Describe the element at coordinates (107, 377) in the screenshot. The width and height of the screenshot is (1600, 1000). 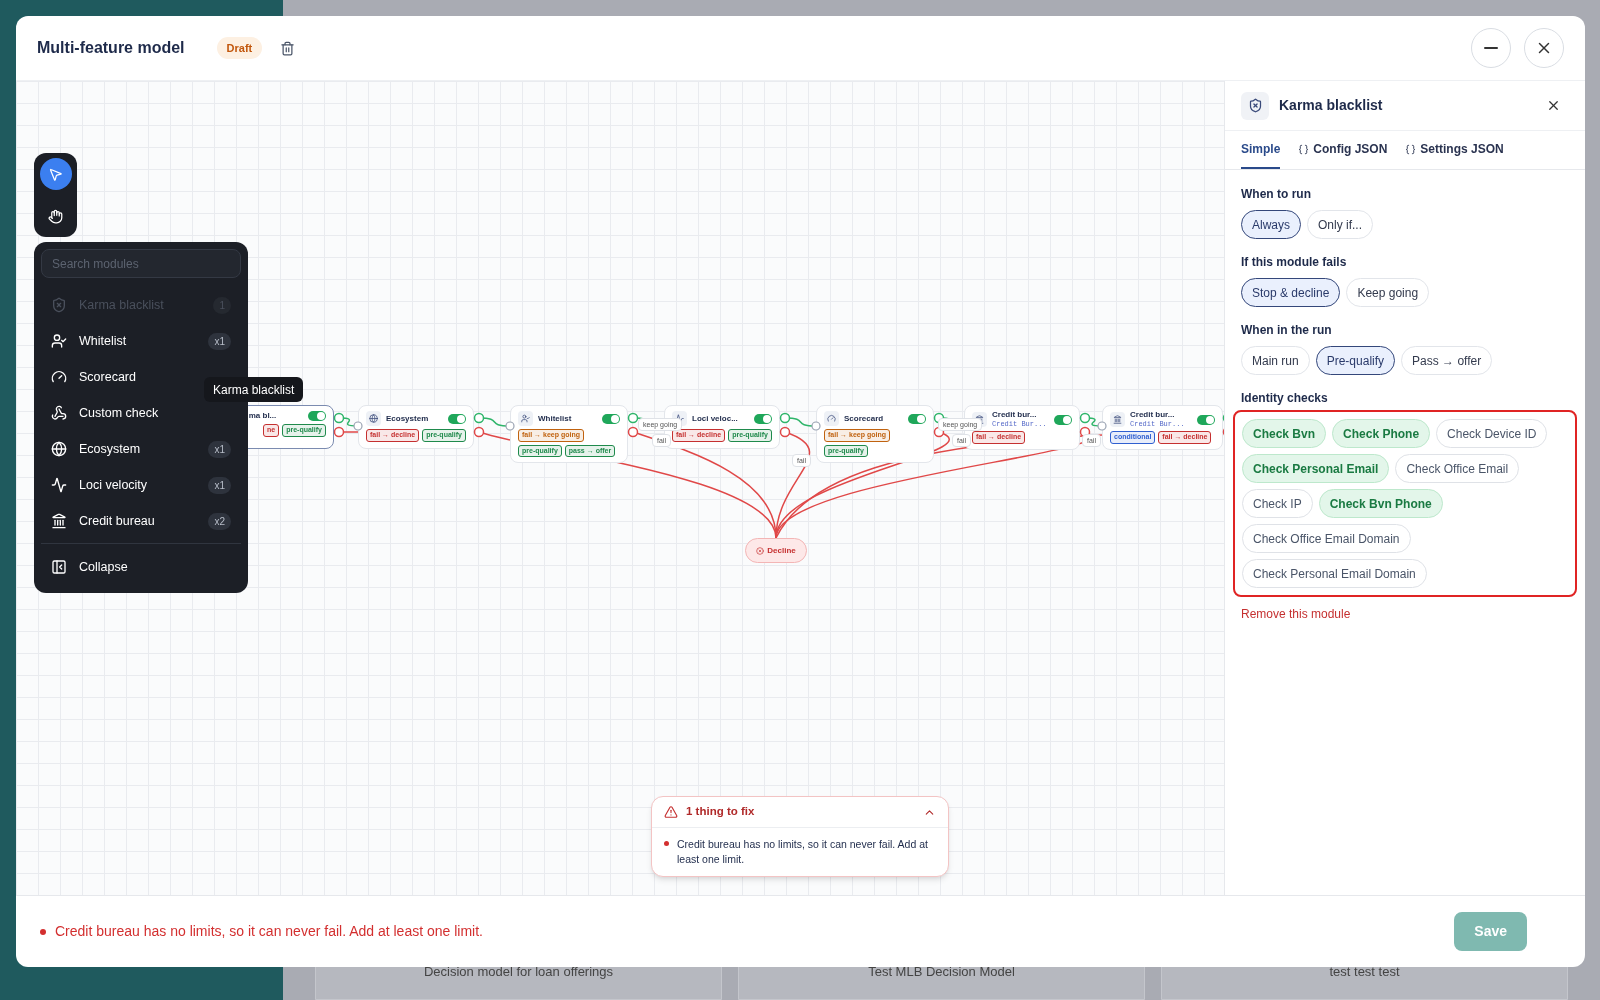
I see `module-name: Scorecard` at that location.